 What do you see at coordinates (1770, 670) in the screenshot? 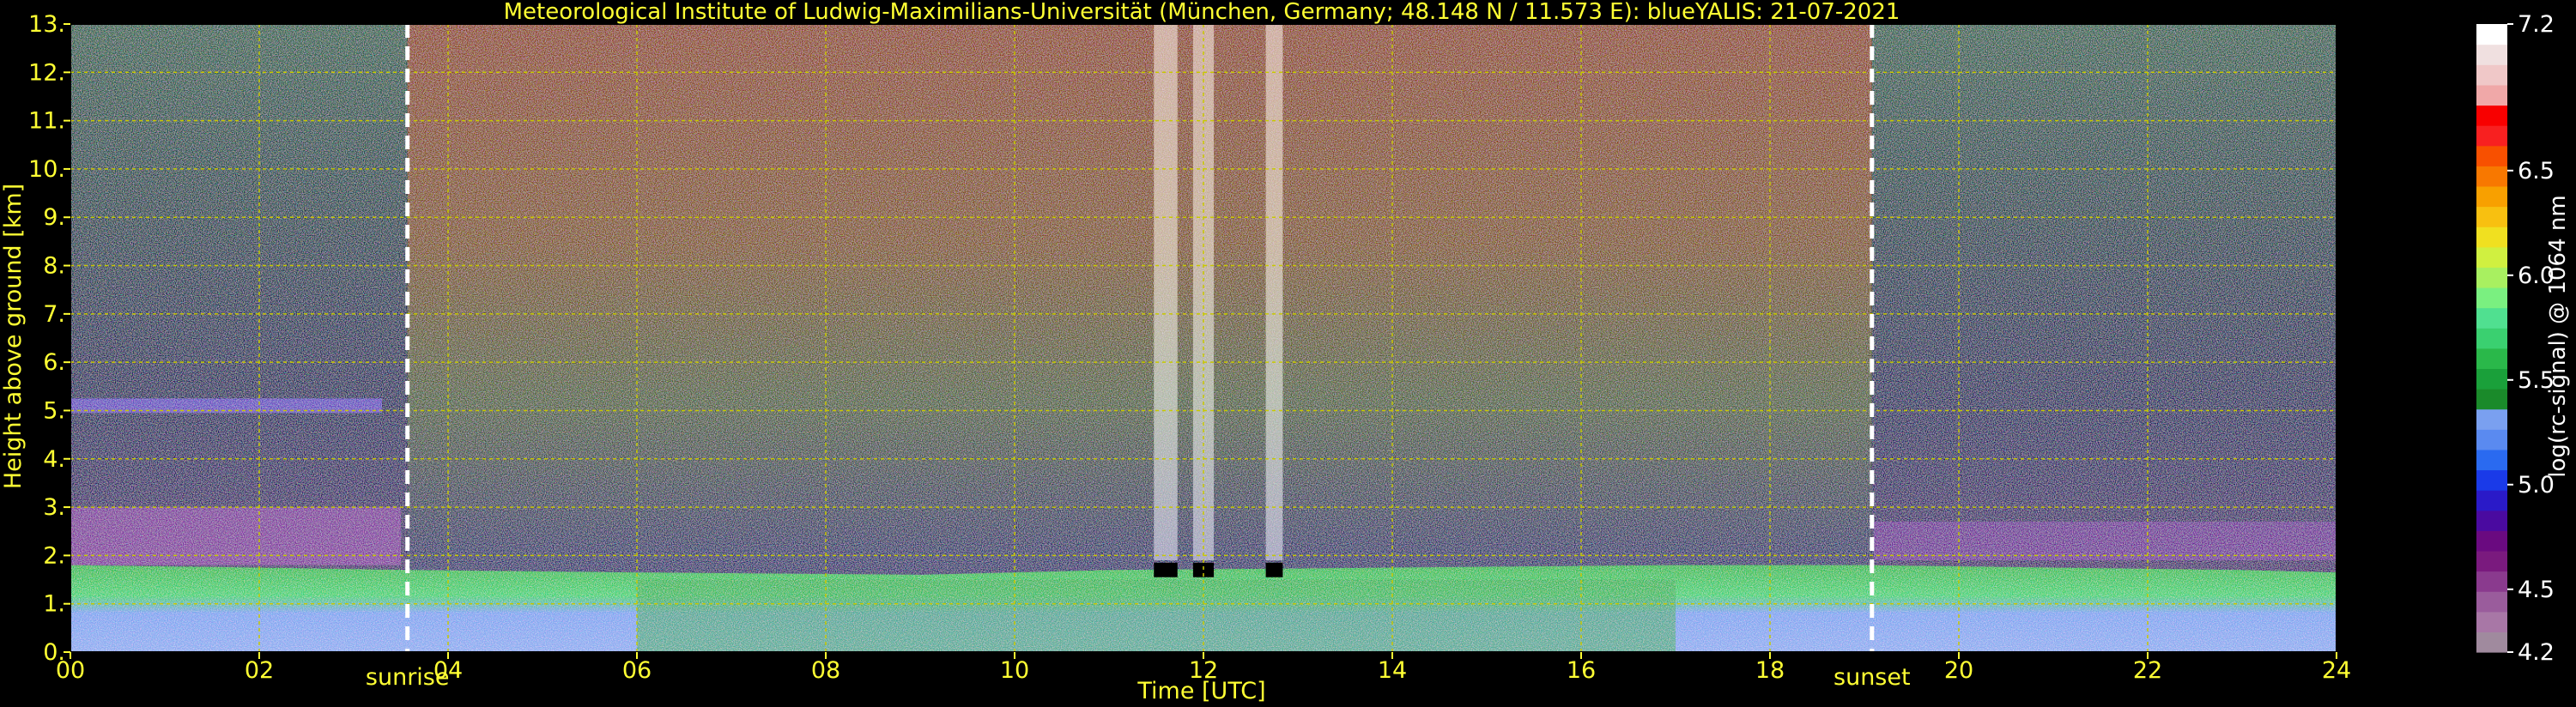
I see `x-tick-label: 18` at bounding box center [1770, 670].